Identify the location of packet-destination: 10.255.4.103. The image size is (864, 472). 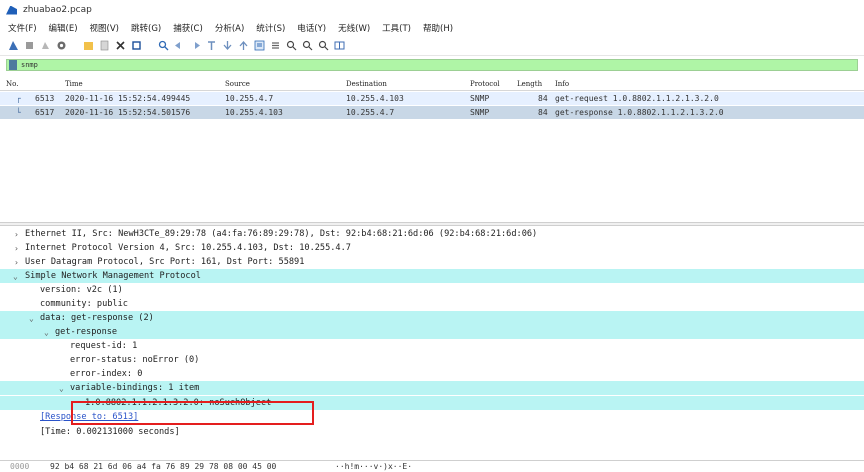
(375, 98).